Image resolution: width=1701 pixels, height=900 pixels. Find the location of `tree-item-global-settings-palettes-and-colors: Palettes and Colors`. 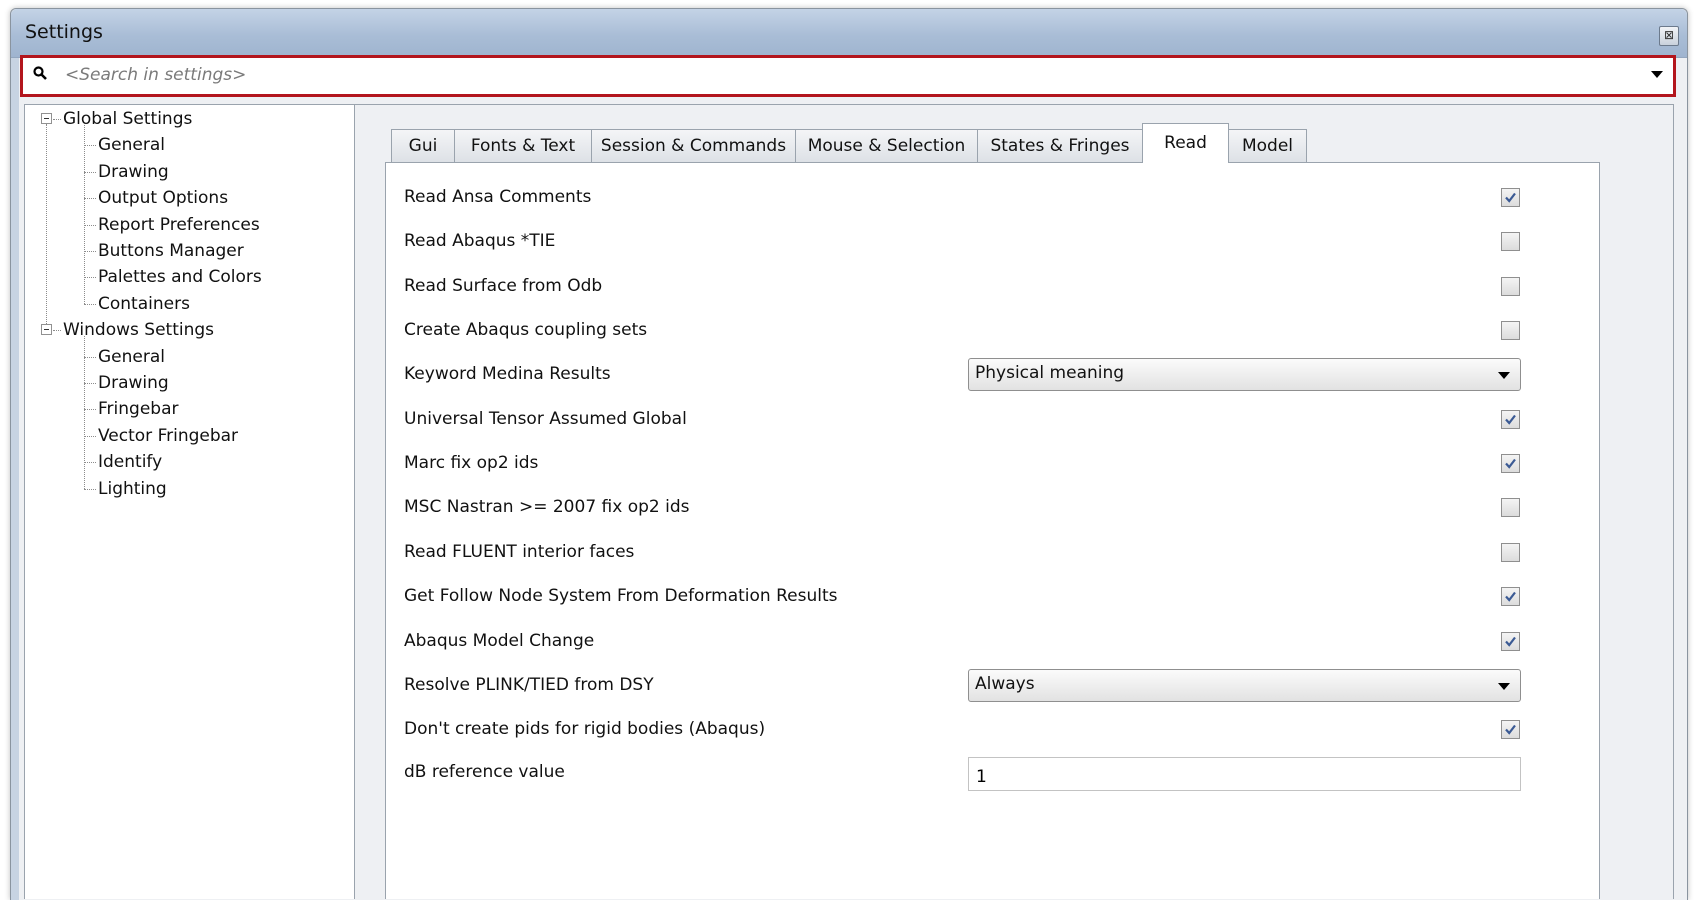

tree-item-global-settings-palettes-and-colors: Palettes and Colors is located at coordinates (180, 277).